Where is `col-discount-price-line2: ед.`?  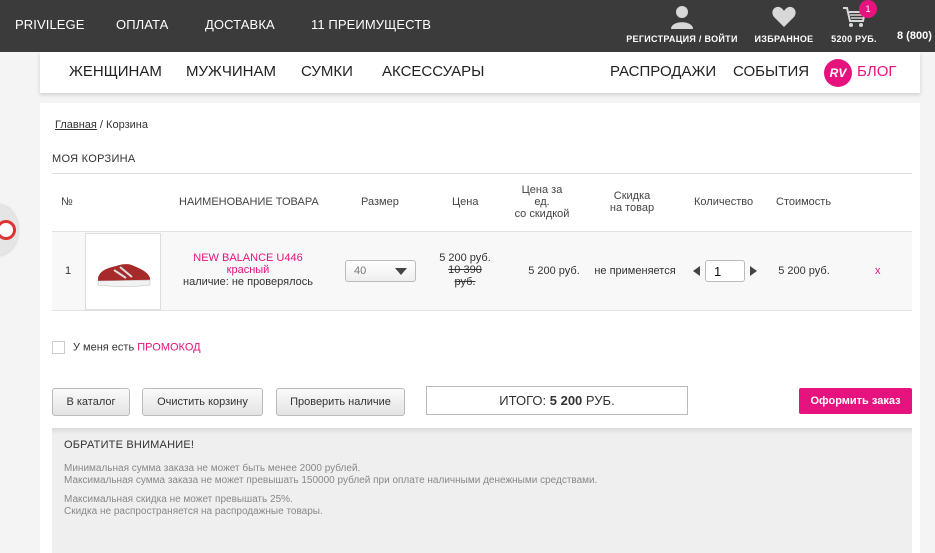 col-discount-price-line2: ед. is located at coordinates (542, 202).